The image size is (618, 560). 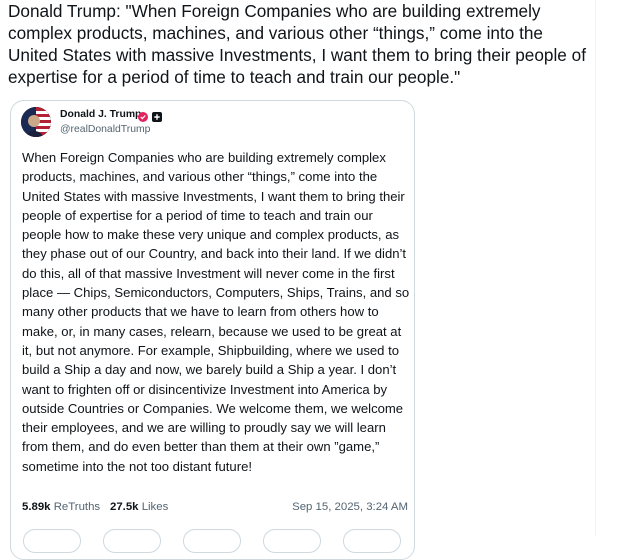 What do you see at coordinates (100, 114) in the screenshot?
I see `author-name: Donald J. Trump` at bounding box center [100, 114].